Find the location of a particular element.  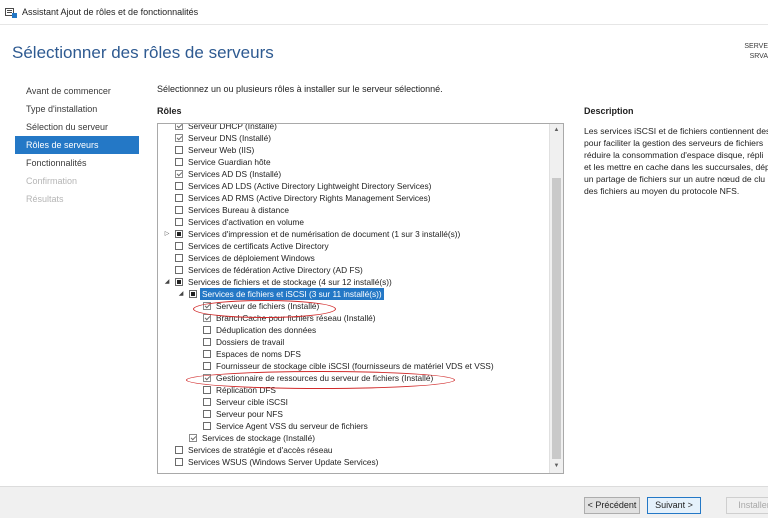

role-row: Service Agent VSS du serveur de fichiers is located at coordinates (354, 426).